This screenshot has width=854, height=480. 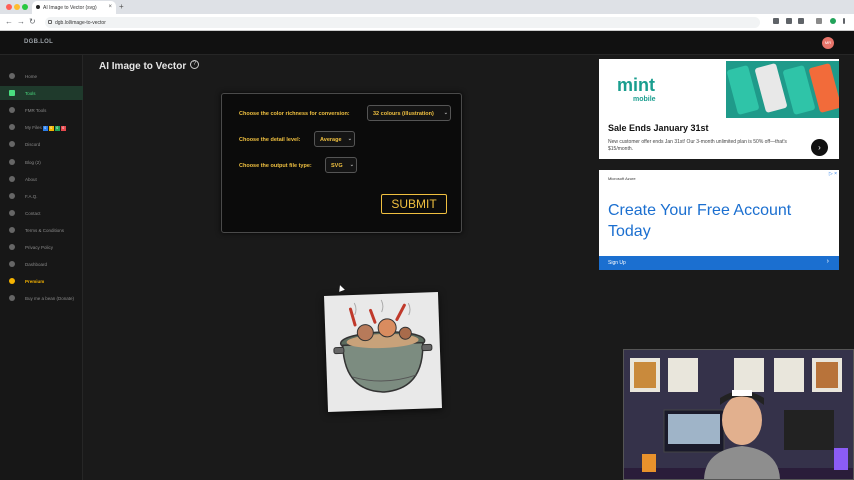 What do you see at coordinates (33, 128) in the screenshot?
I see `sidebar-item-label: My Files` at bounding box center [33, 128].